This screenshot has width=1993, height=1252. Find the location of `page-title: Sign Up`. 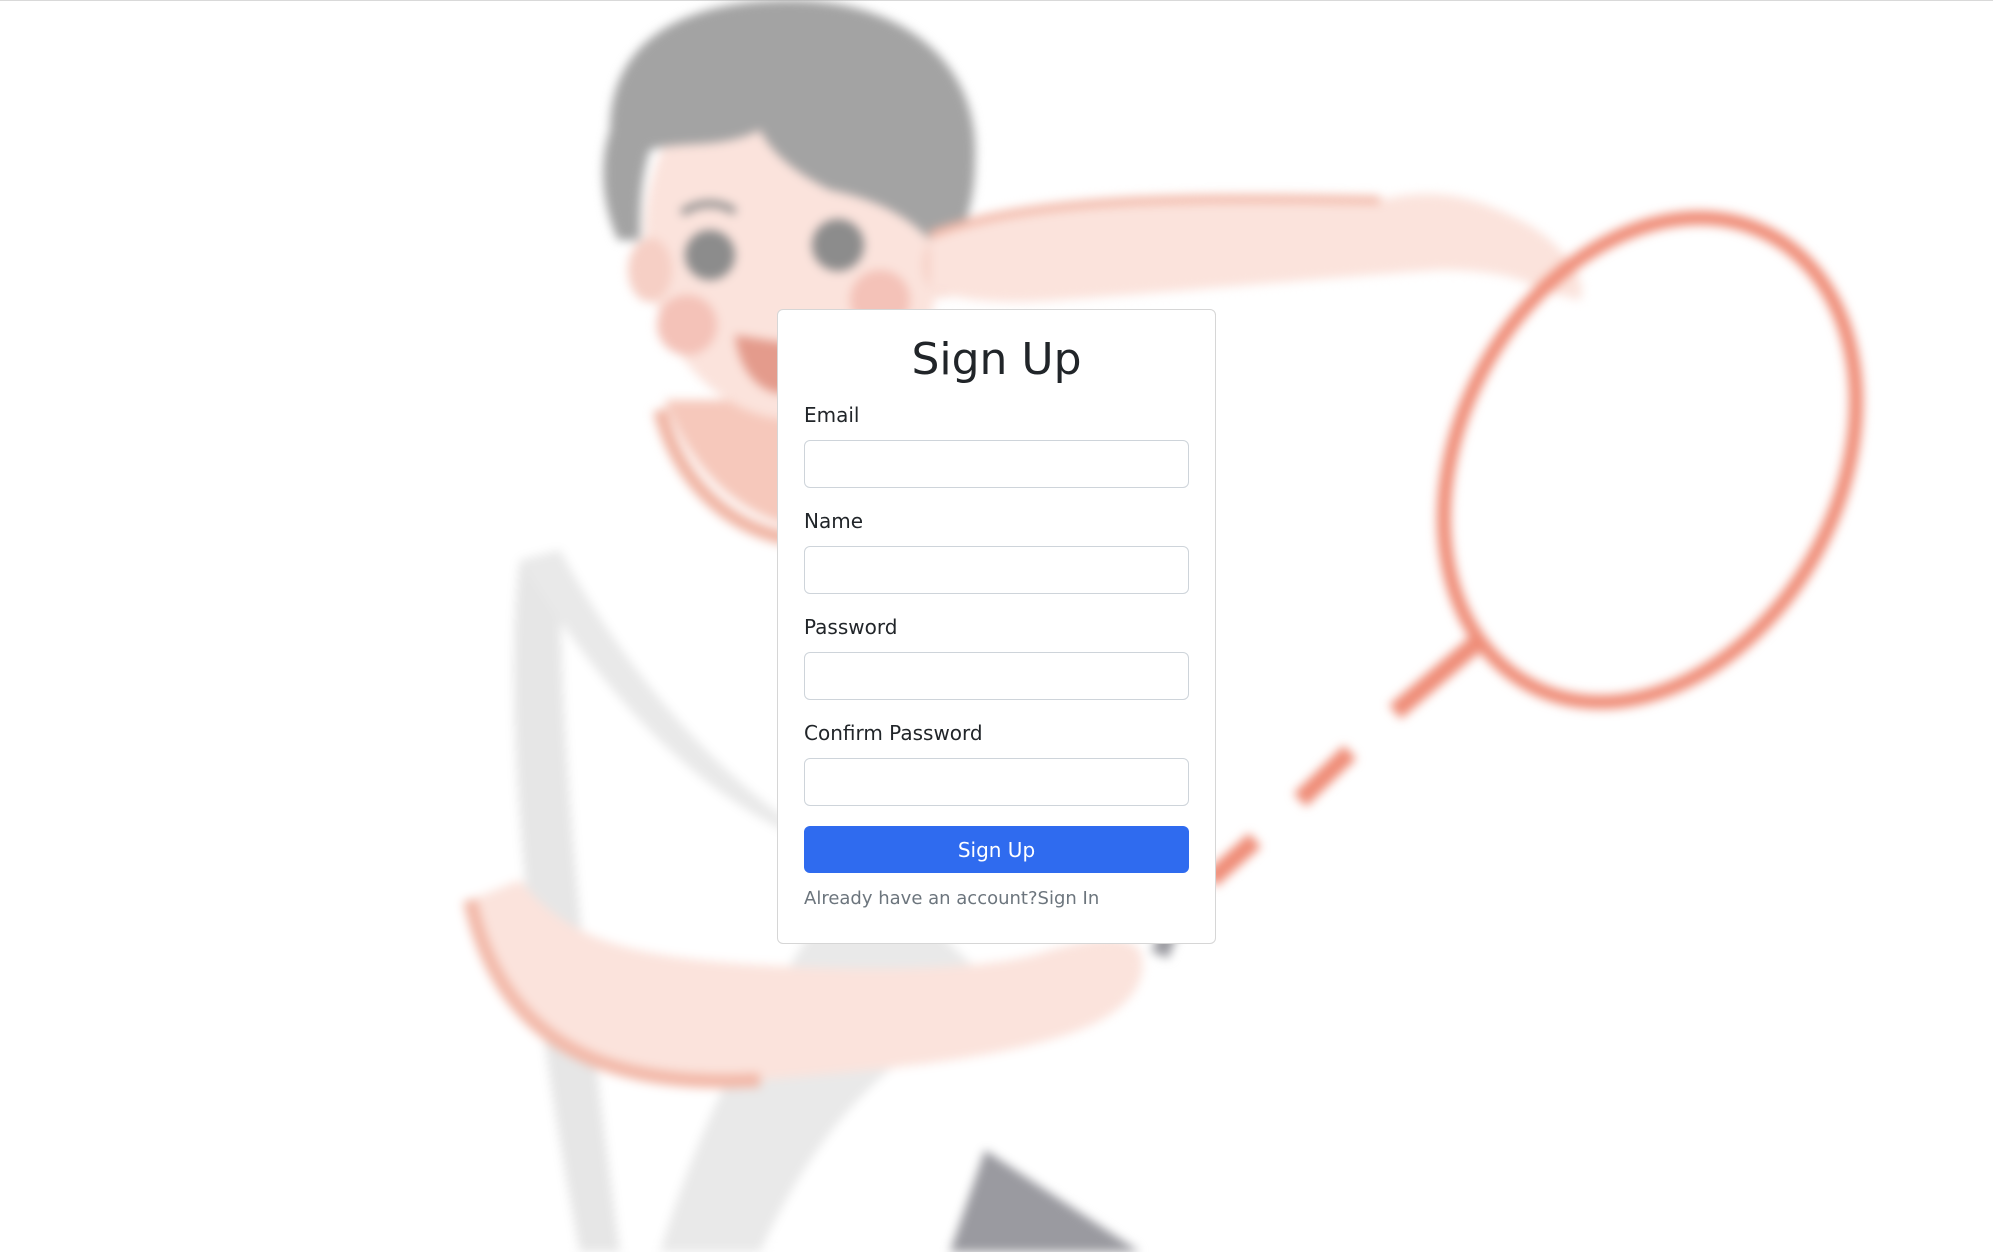

page-title: Sign Up is located at coordinates (996, 359).